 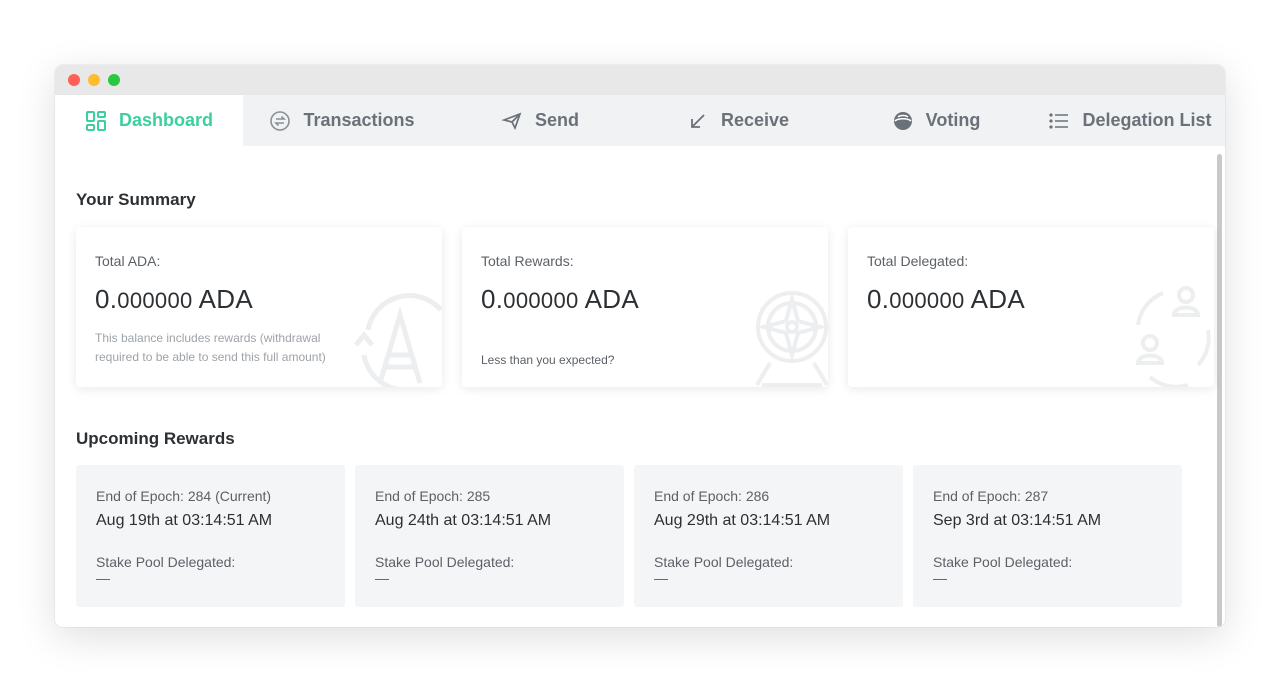 I want to click on total-rewards-label: Total Rewards:, so click(x=527, y=261).